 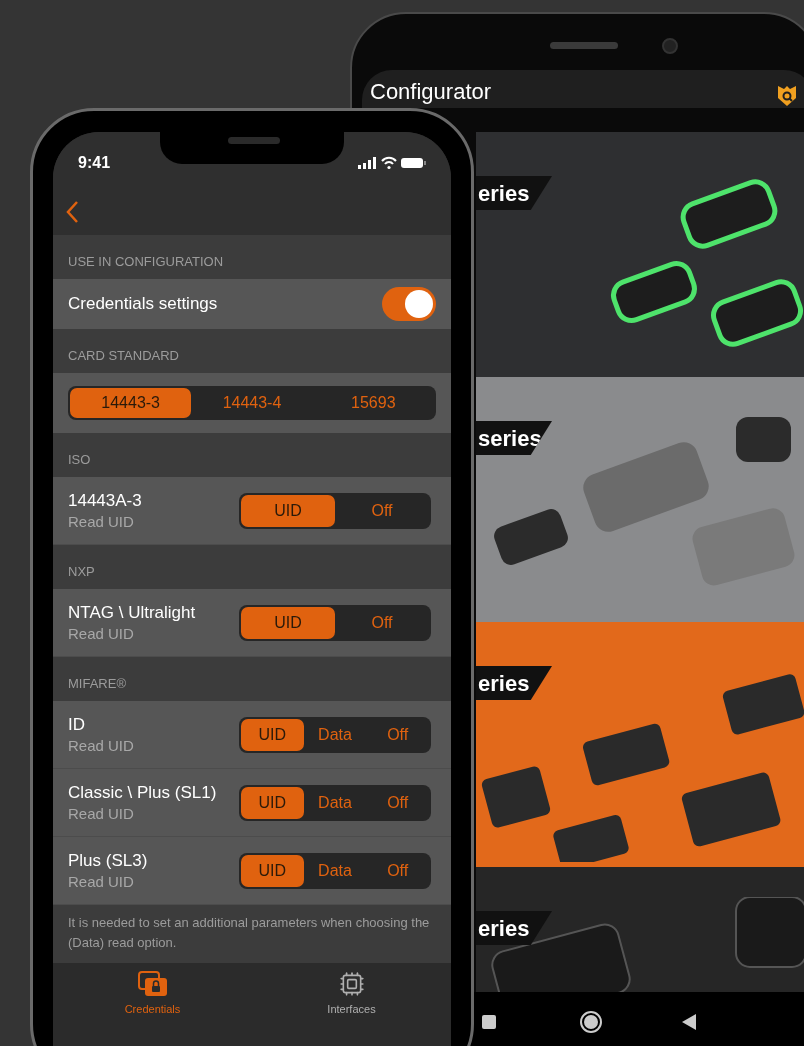 What do you see at coordinates (640, 499) in the screenshot?
I see `product-banner: series` at bounding box center [640, 499].